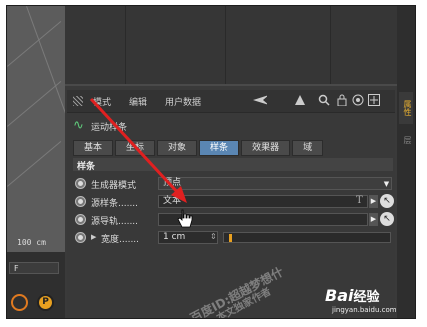  I want to click on prop-source-spline: 源样条....... 文本 T ▶ ↖, so click(233, 202).